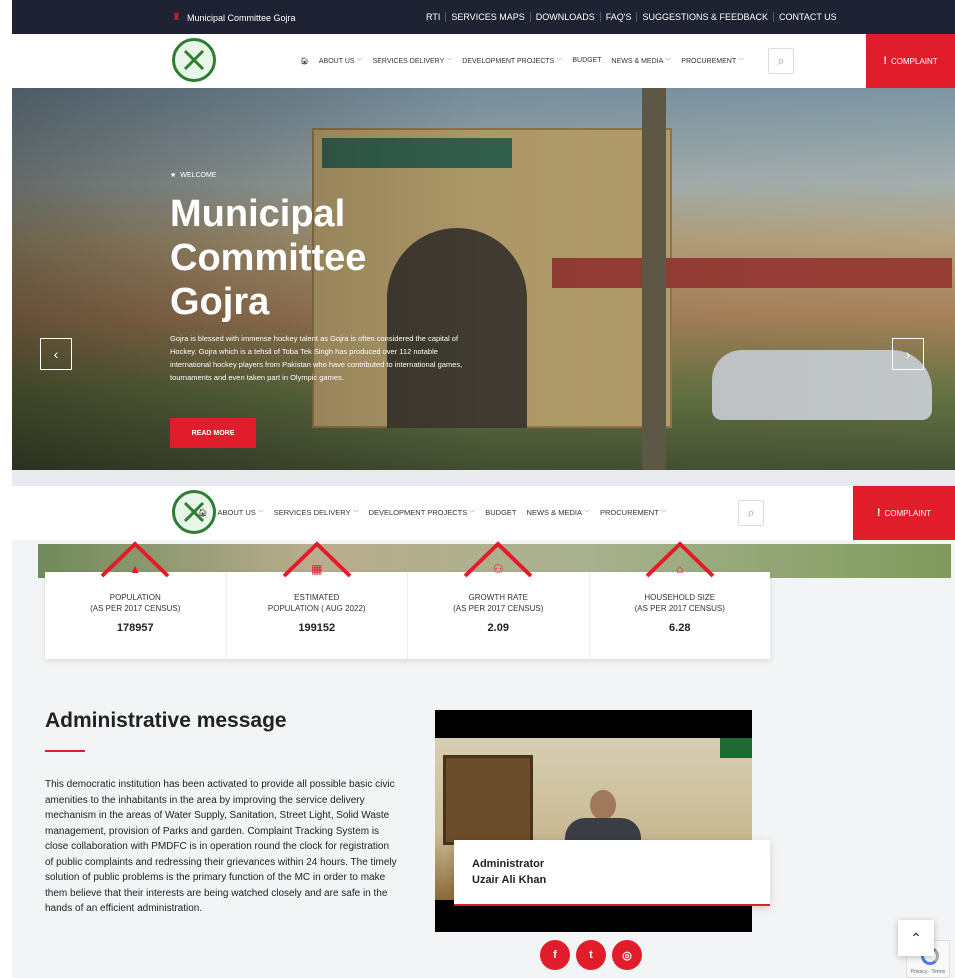 The height and width of the screenshot is (978, 955). Describe the element at coordinates (680, 628) in the screenshot. I see `stat-value: 6.28` at that location.